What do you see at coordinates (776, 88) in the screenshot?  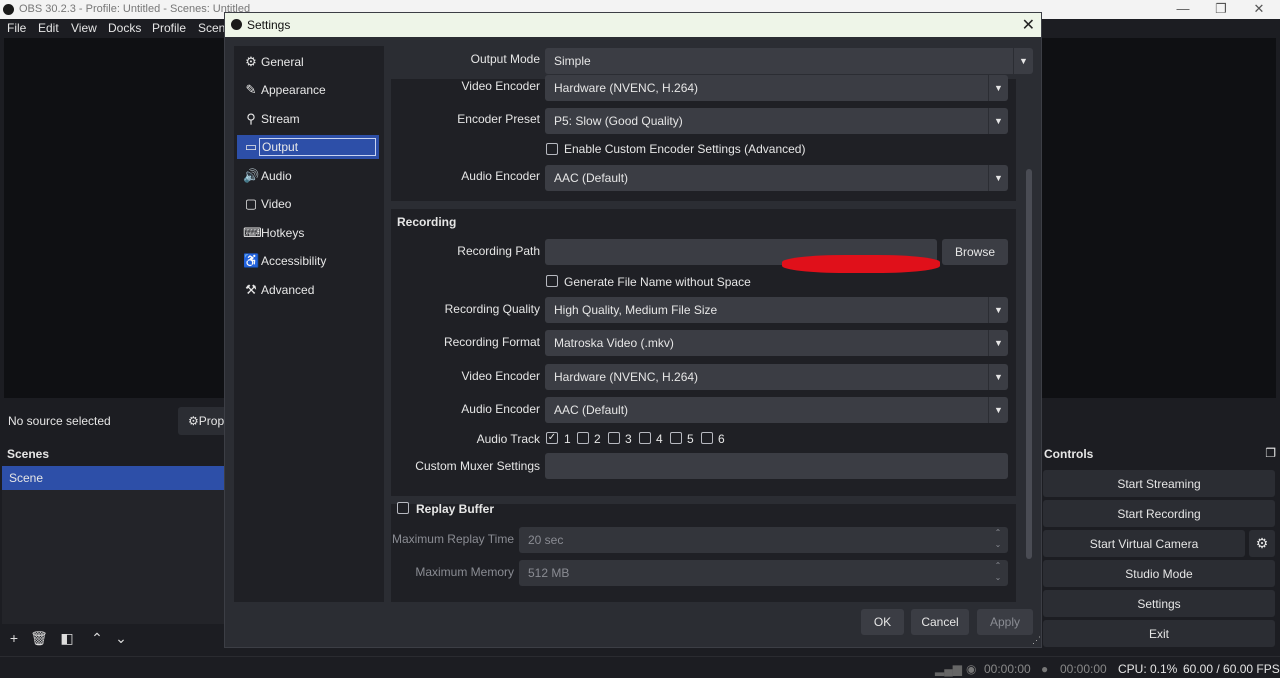 I see `stream-video-encoder-select: Hardware (NVENC, H.264) ▼` at bounding box center [776, 88].